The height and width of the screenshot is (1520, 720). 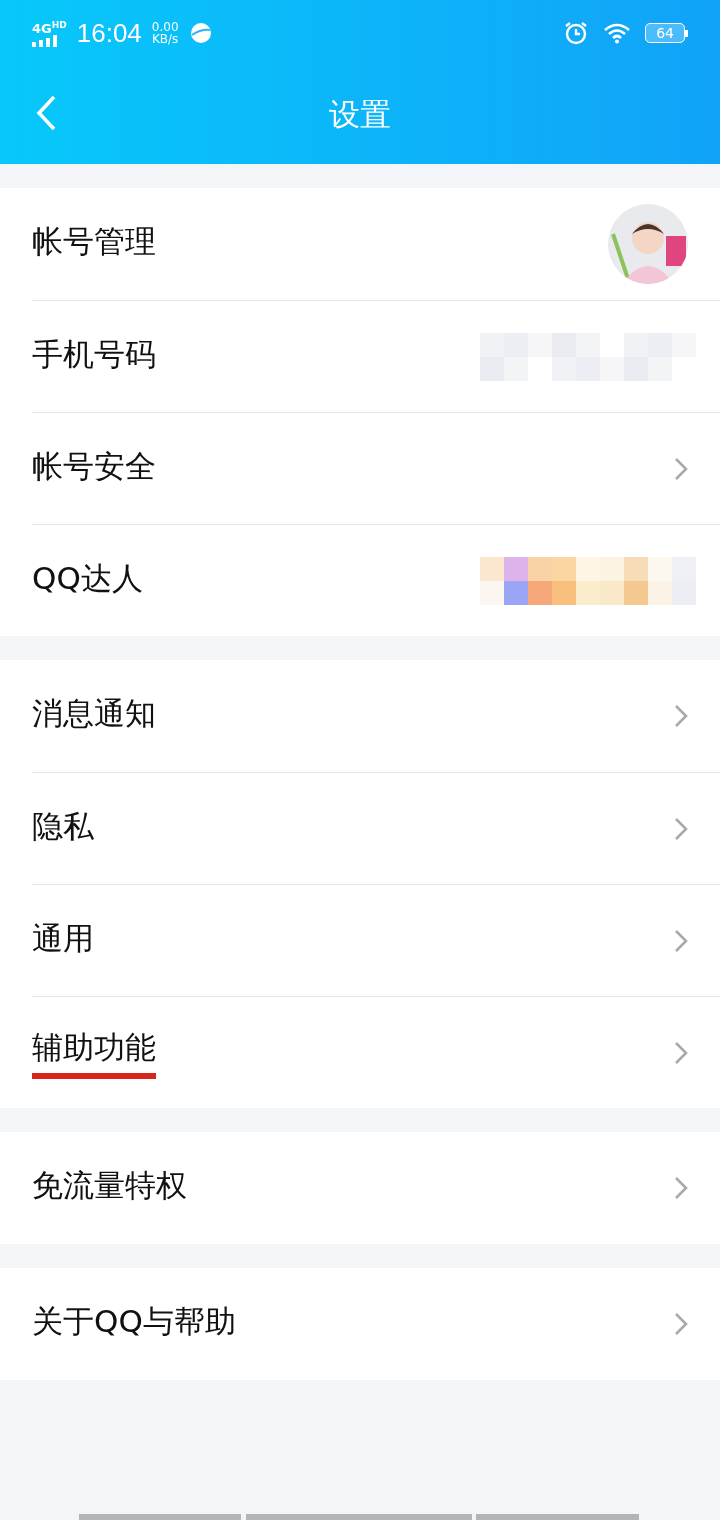 What do you see at coordinates (94, 354) in the screenshot?
I see `item-label: 手机号码` at bounding box center [94, 354].